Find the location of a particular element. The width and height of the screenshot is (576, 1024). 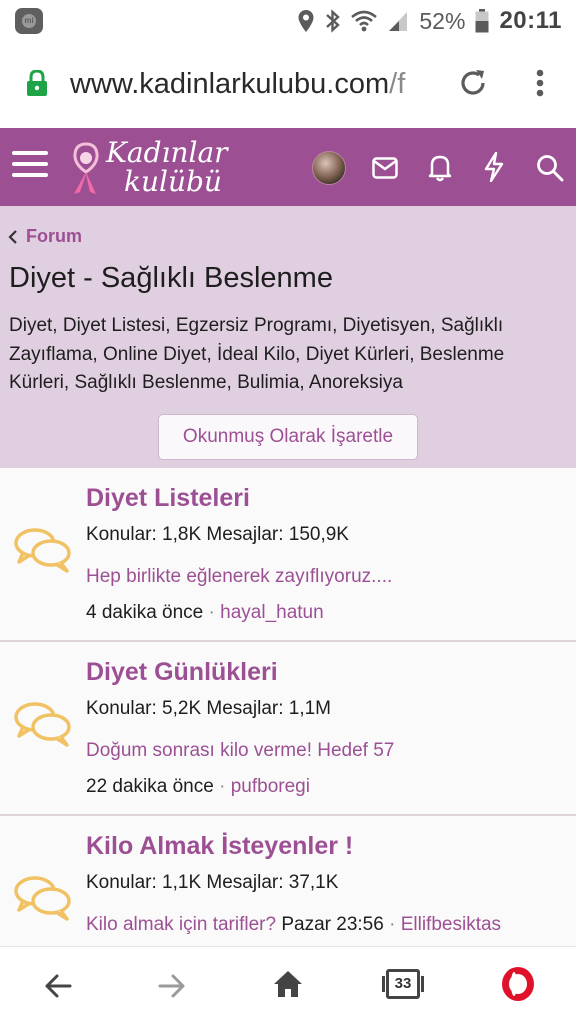

status-icons: 52% 20:11 is located at coordinates (429, 21).